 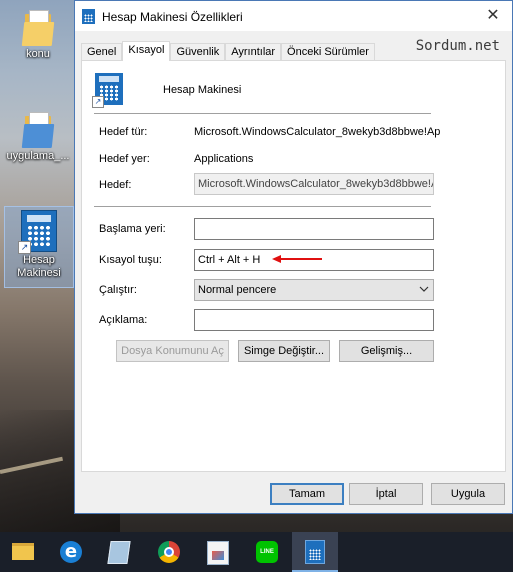 What do you see at coordinates (424, 290) in the screenshot?
I see `chevron-down-icon` at bounding box center [424, 290].